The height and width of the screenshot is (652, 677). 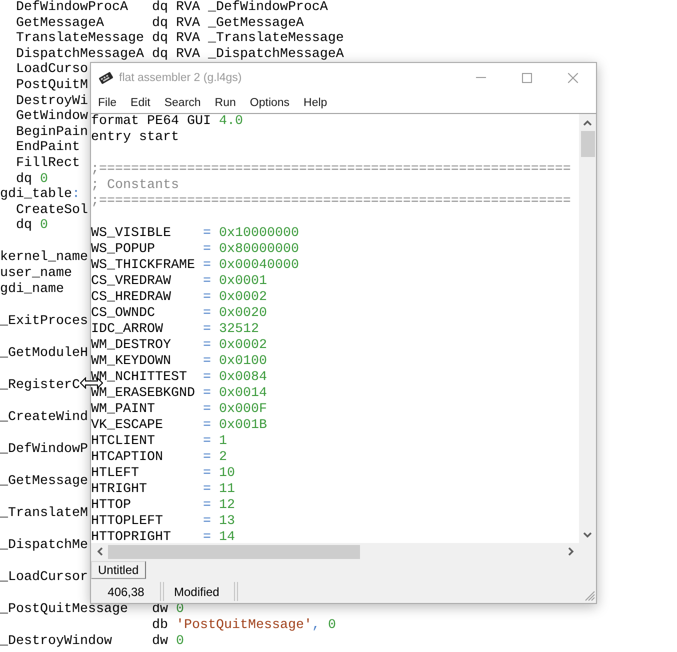 I want to click on keyboard-icon, so click(x=106, y=77).